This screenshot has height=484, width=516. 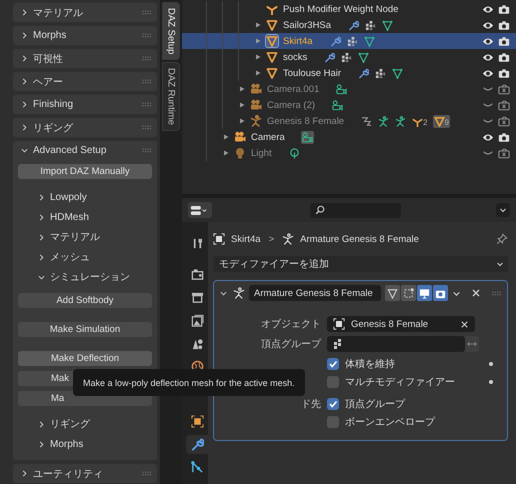 I want to click on panel-title: ヘアー, so click(x=48, y=82).